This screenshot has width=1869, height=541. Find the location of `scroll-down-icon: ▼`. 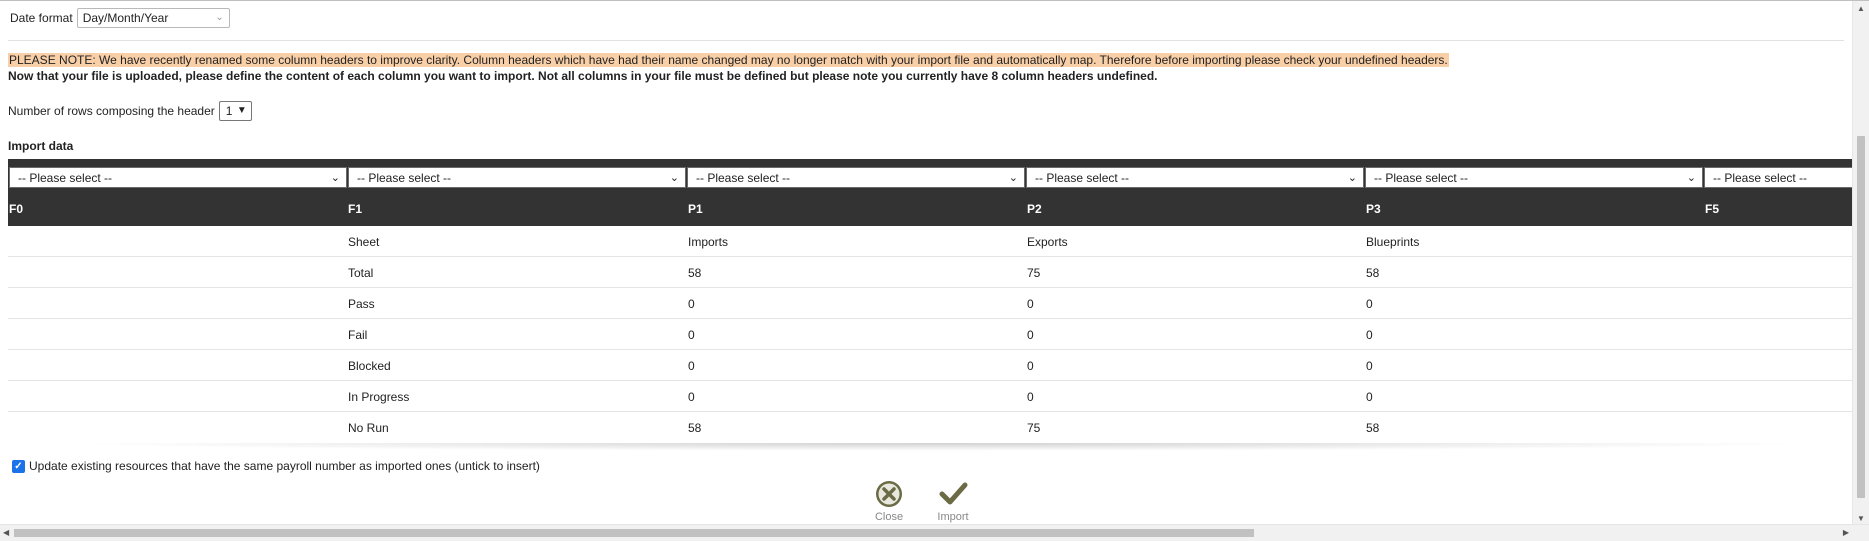

scroll-down-icon: ▼ is located at coordinates (1861, 518).